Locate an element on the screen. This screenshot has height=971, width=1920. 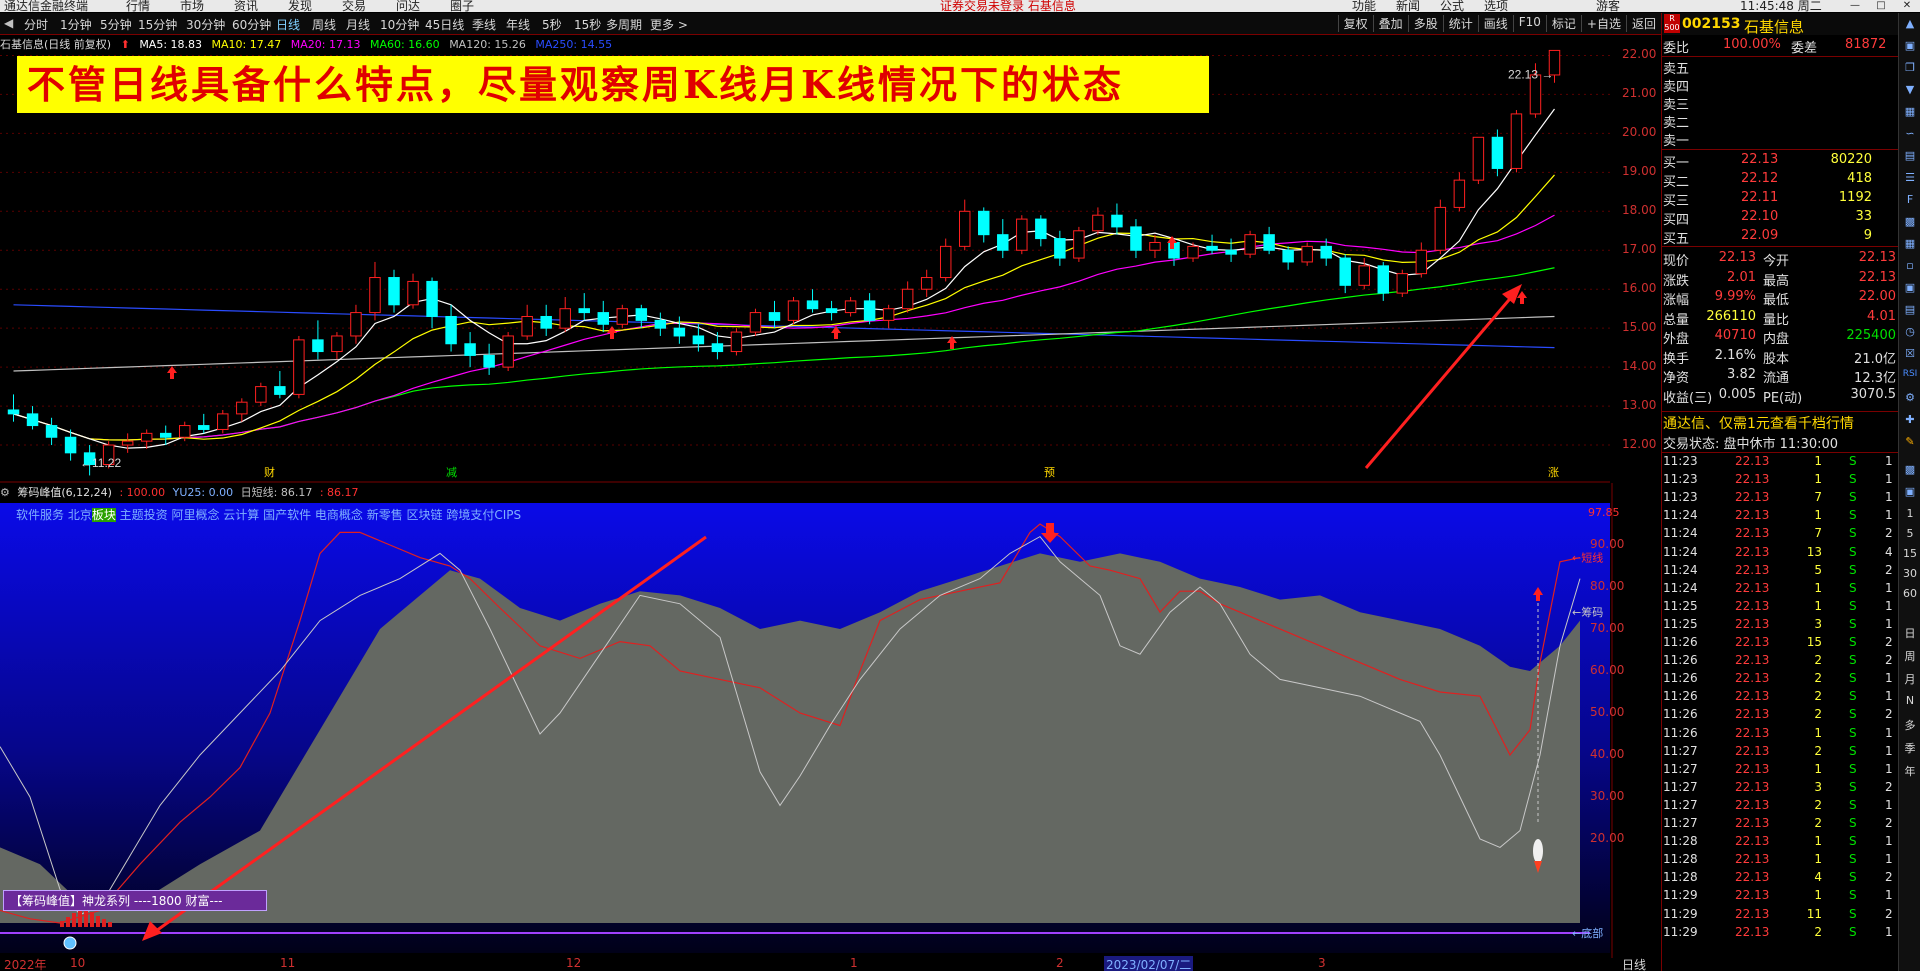
period-tab: 30分钟 is located at coordinates (205, 24).